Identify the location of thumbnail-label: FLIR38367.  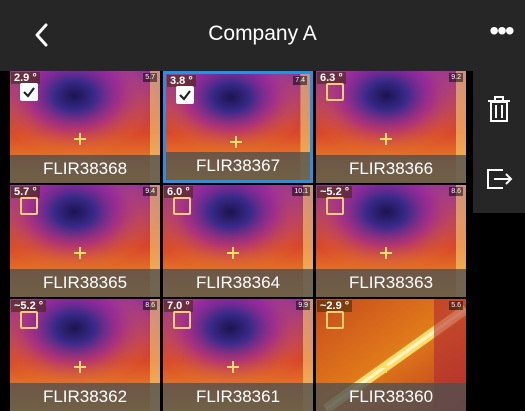
(238, 166).